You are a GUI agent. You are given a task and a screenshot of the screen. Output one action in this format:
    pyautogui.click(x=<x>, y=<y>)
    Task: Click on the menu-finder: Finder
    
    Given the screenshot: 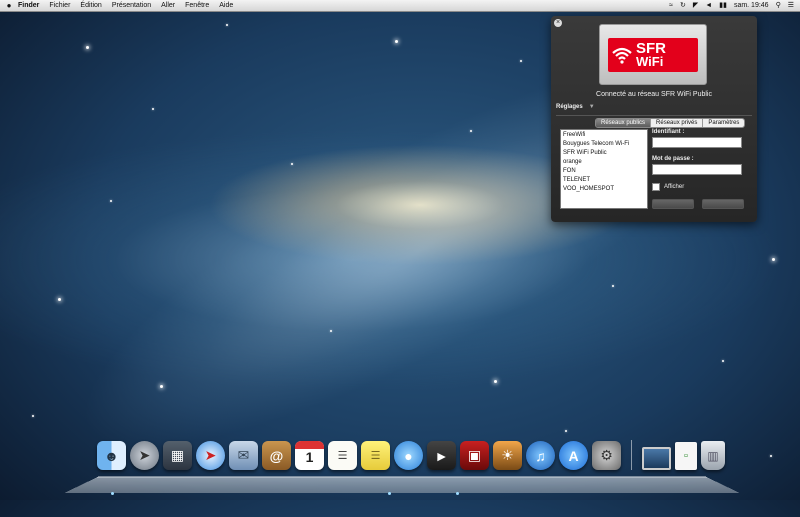 What is the action you would take?
    pyautogui.click(x=28, y=5)
    